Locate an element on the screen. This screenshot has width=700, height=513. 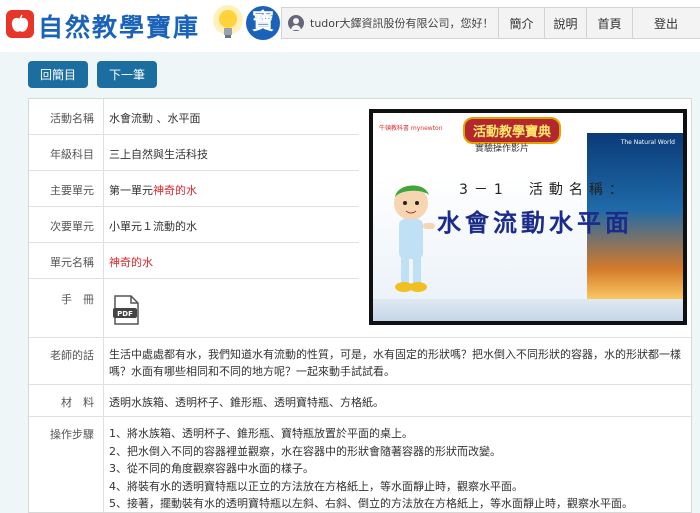
label-materials: 材 料 is located at coordinates (77, 402).